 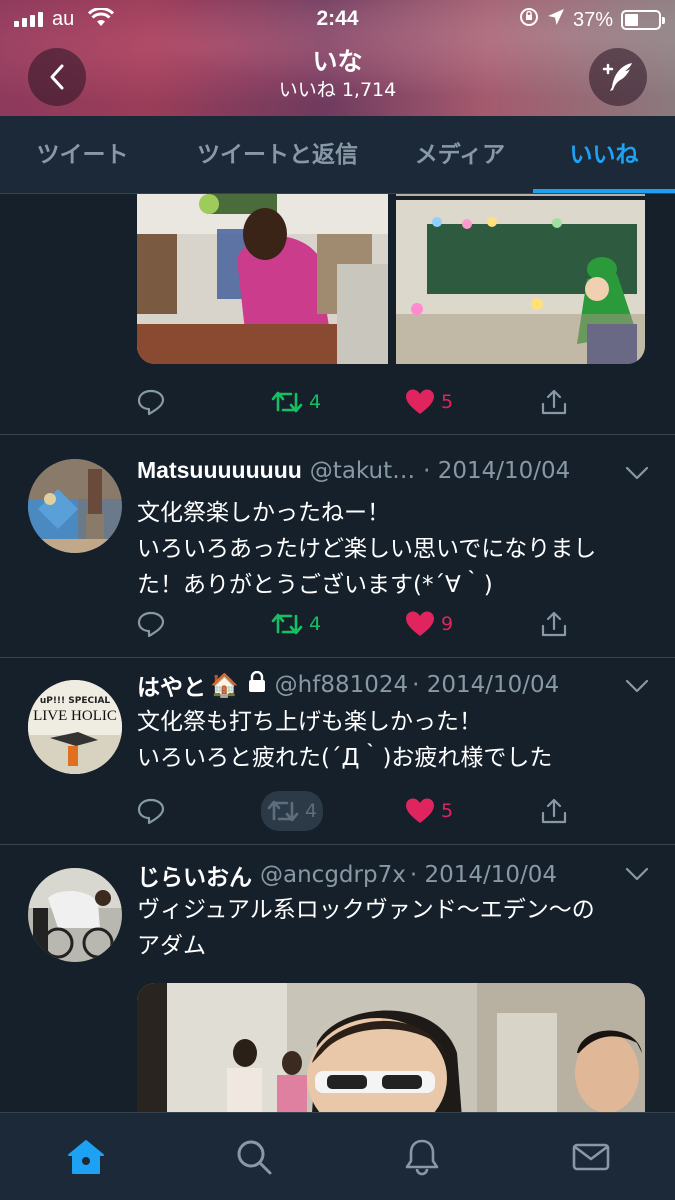 I want to click on tweet-text-line: 文化祭も打ち上げも楽しかった！, so click(x=309, y=722).